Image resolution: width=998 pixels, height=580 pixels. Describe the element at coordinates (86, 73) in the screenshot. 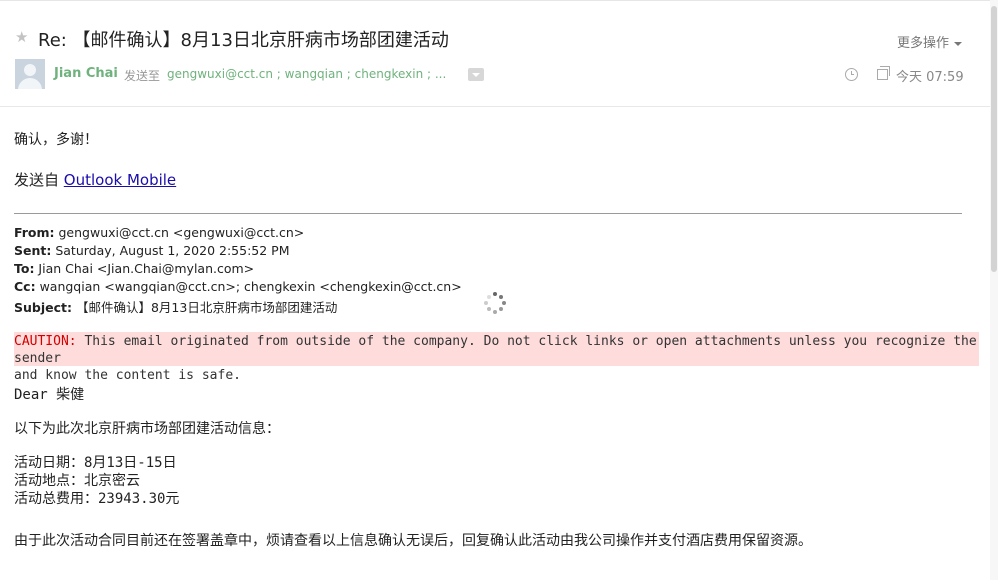

I see `sender-name: Jian Chai` at that location.